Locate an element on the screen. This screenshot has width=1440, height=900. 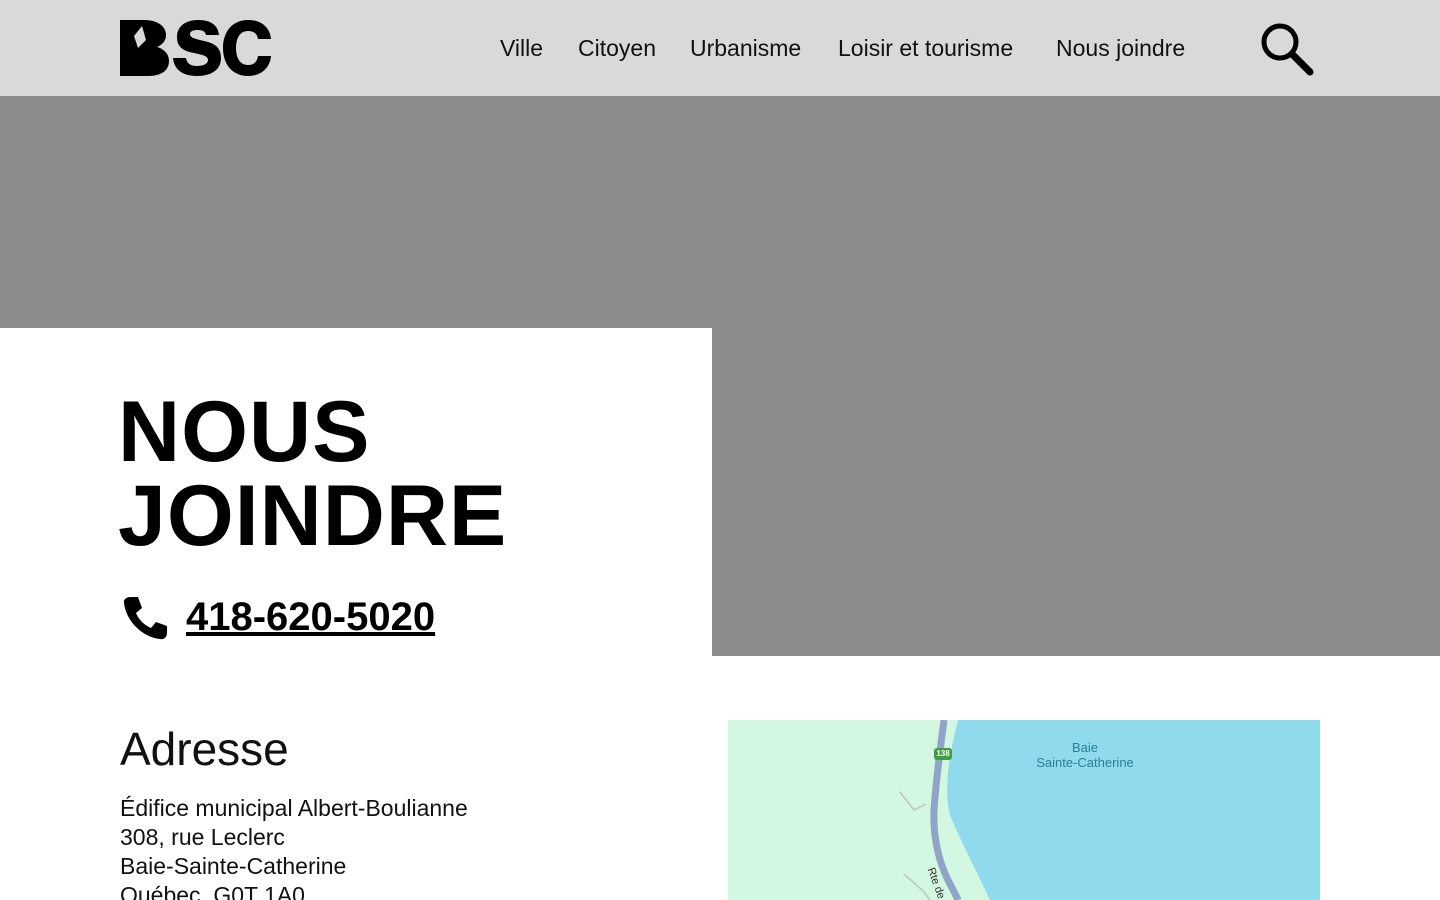
address-line: Édifice municipal Albert-Boulianne is located at coordinates (294, 808).